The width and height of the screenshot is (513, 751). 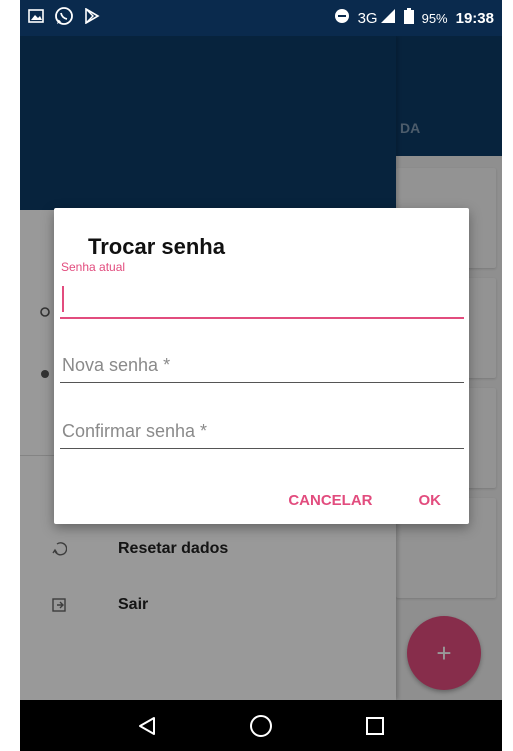 I want to click on confirm-password-field, so click(x=262, y=433).